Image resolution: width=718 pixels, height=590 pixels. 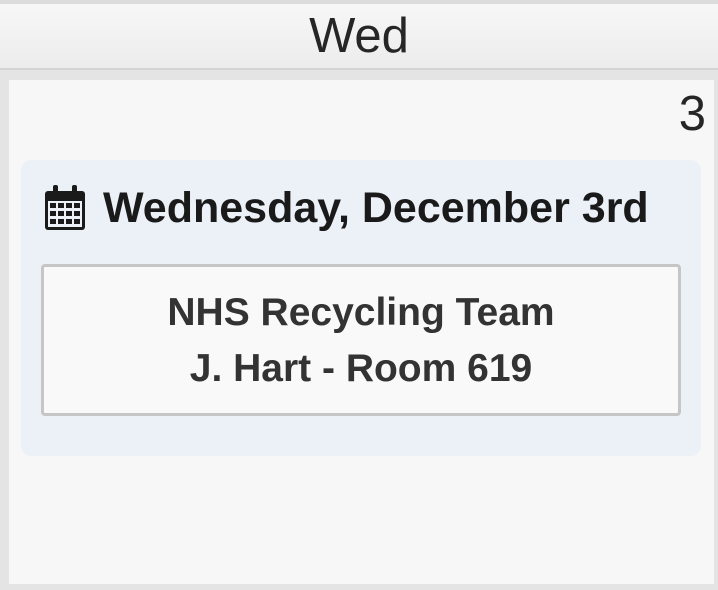 I want to click on event-location: J. Hart - Room 619, so click(x=361, y=368).